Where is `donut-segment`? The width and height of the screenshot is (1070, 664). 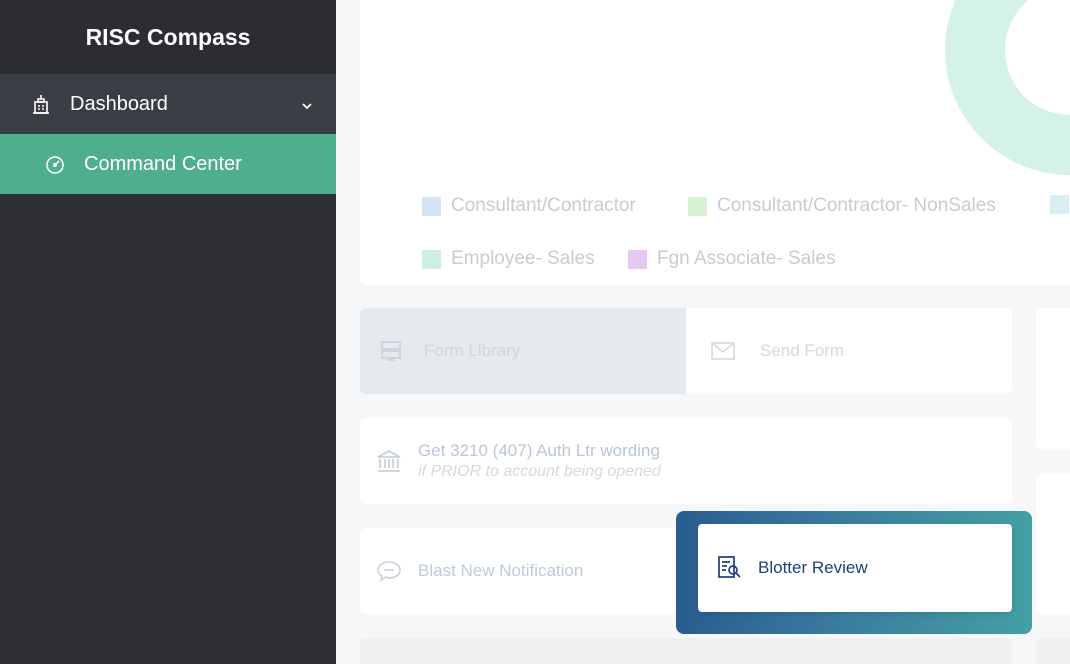 donut-segment is located at coordinates (1007, 87).